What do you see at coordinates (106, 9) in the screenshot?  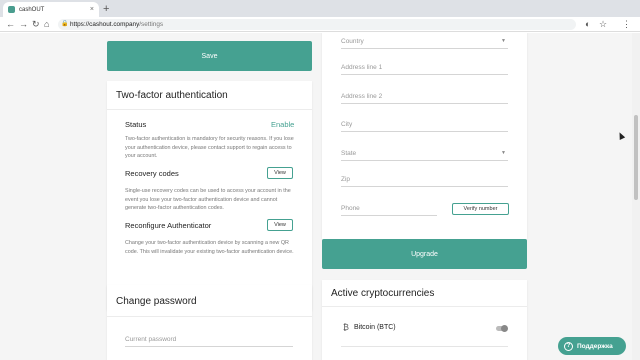 I see `new-tab-button: +` at bounding box center [106, 9].